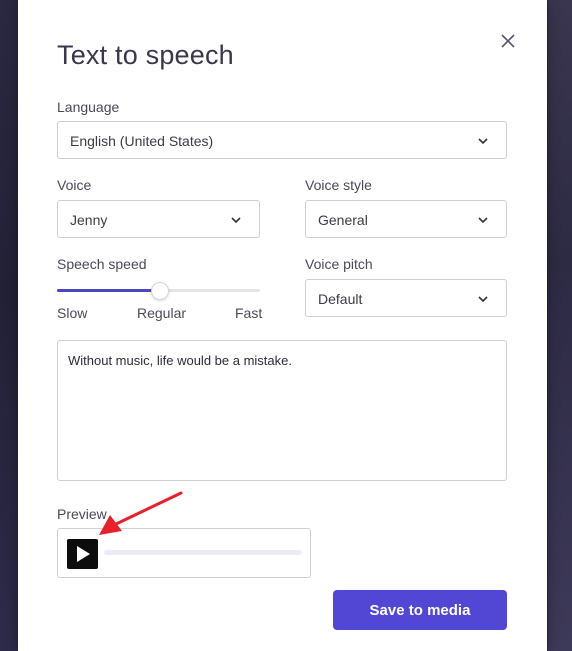 The image size is (572, 651). Describe the element at coordinates (88, 107) in the screenshot. I see `language-label: Language` at that location.